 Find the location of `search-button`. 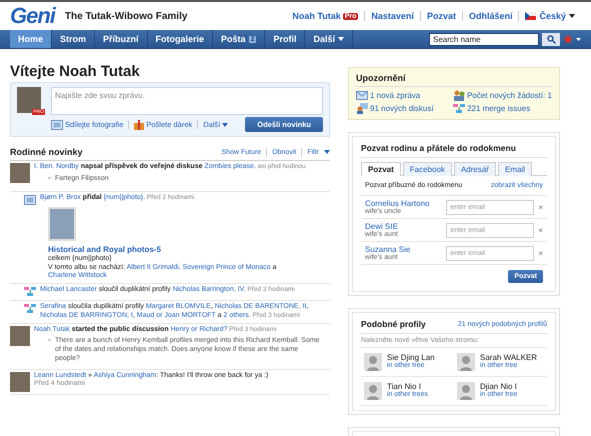

search-button is located at coordinates (551, 39).